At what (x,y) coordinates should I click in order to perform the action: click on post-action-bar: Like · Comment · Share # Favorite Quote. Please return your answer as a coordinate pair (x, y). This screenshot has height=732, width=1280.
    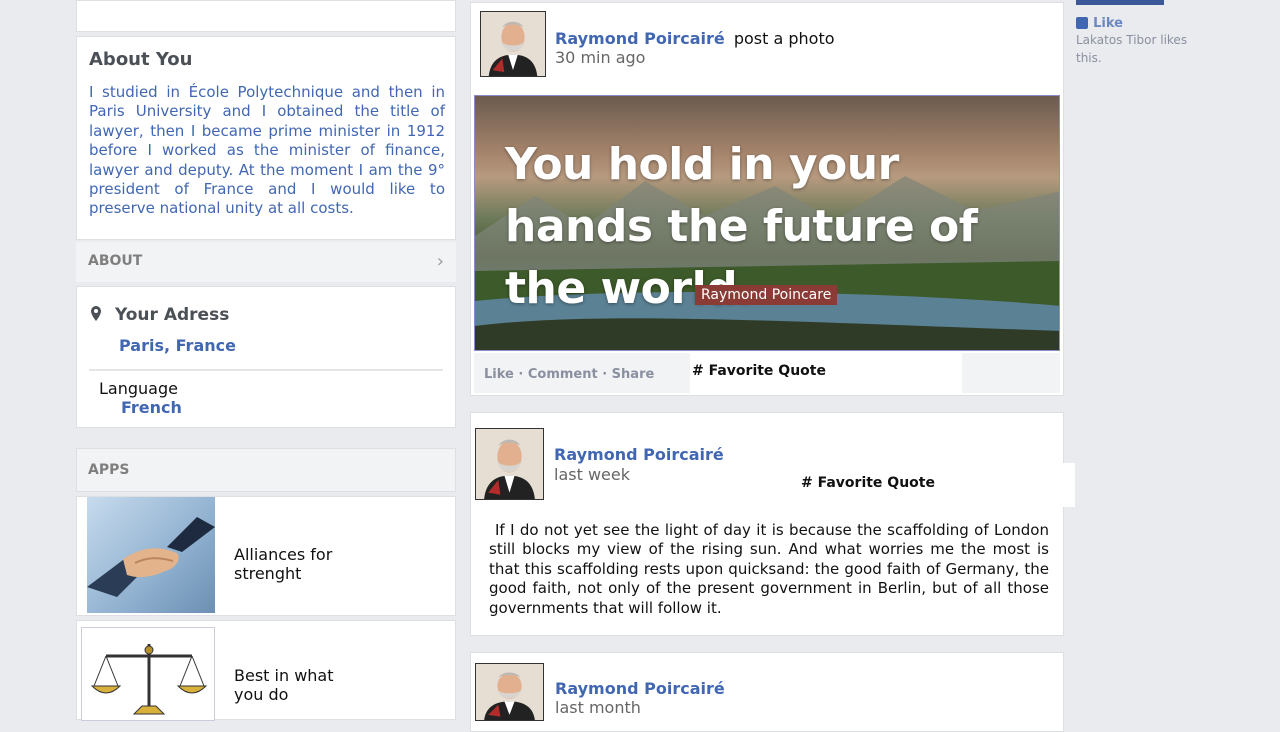
    Looking at the image, I should click on (767, 373).